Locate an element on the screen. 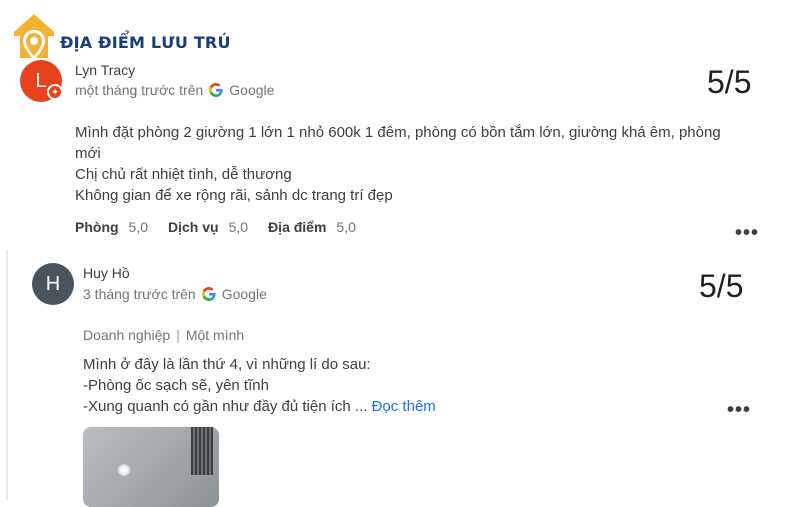  air-conditioner-vent is located at coordinates (202, 451).